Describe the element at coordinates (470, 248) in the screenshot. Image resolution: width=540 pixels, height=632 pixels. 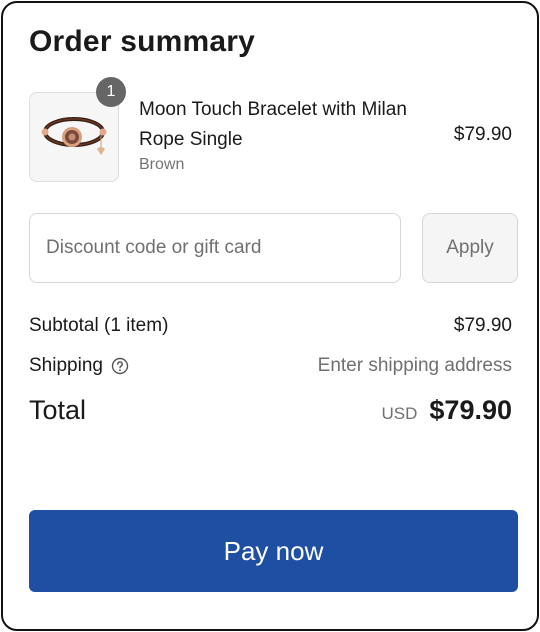
I see `apply-discount-button: Apply` at that location.